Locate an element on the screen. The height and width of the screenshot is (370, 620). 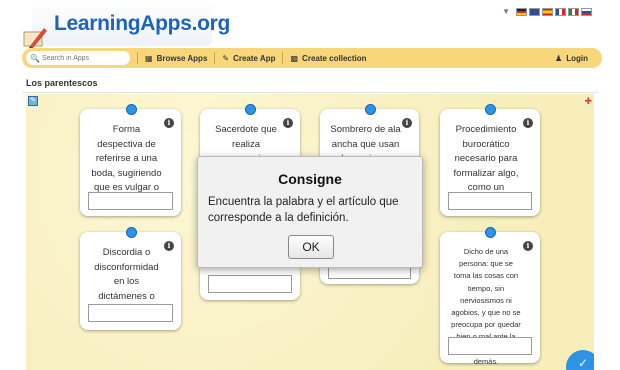
fullscreen-icon: ✚ is located at coordinates (588, 101).